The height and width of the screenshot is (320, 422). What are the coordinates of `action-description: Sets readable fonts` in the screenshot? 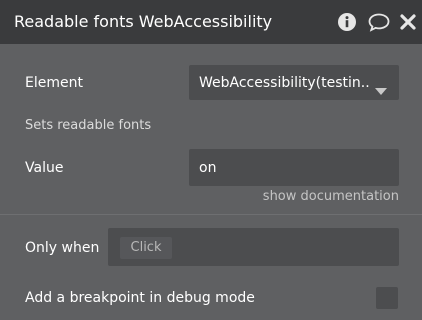 It's located at (88, 125).